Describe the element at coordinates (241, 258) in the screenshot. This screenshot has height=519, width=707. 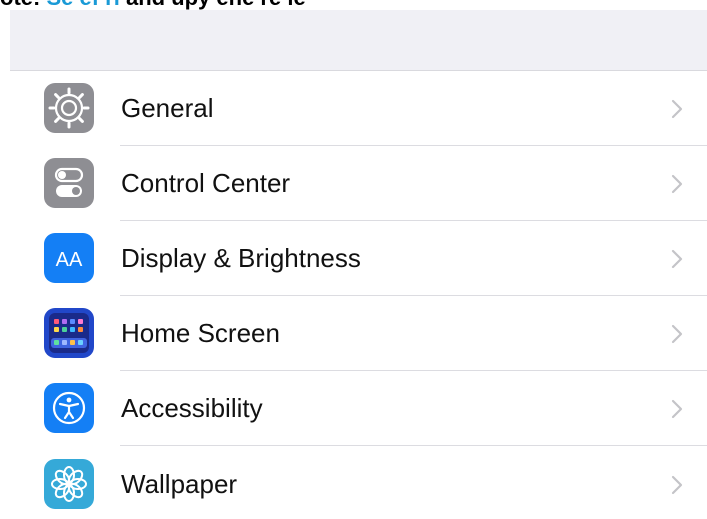
I see `settings-row-label: Display & Brightness` at that location.